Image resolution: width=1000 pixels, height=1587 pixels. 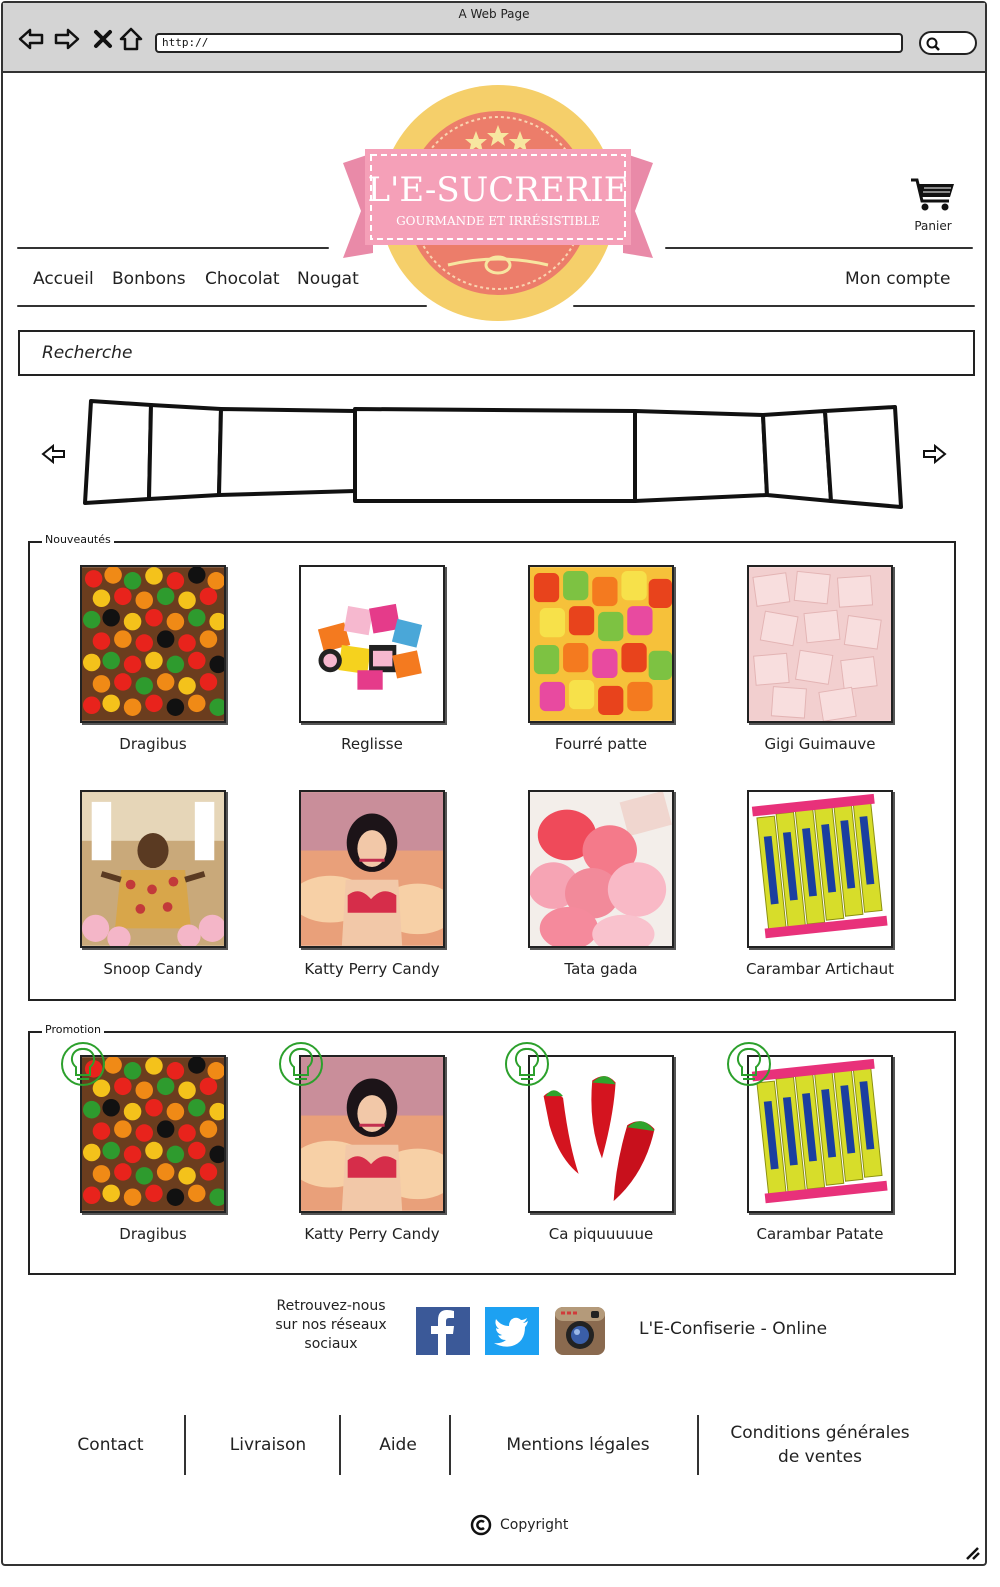 I want to click on arrow-right-icon, so click(x=934, y=454).